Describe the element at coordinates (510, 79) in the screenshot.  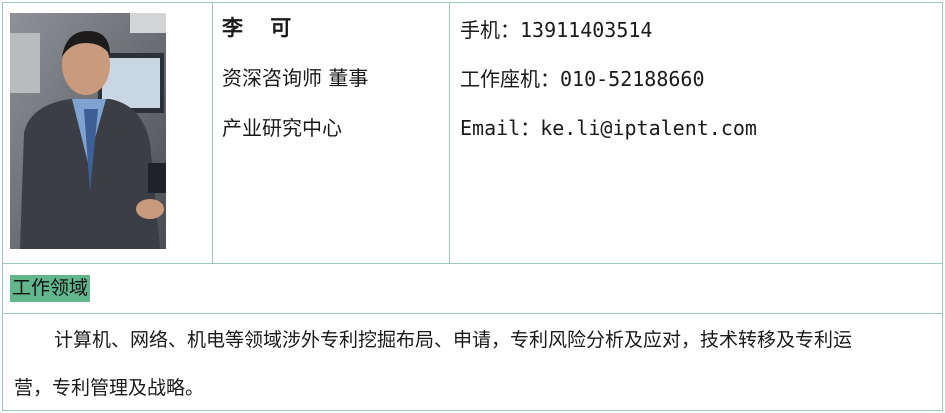
I see `office-label: 工作座机：` at that location.